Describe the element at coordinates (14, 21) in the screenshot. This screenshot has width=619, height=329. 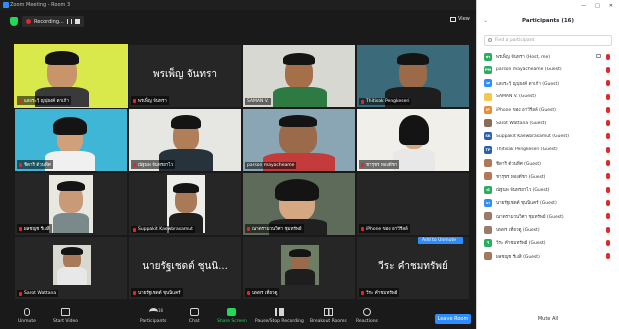
I see `security-shield-icon` at that location.